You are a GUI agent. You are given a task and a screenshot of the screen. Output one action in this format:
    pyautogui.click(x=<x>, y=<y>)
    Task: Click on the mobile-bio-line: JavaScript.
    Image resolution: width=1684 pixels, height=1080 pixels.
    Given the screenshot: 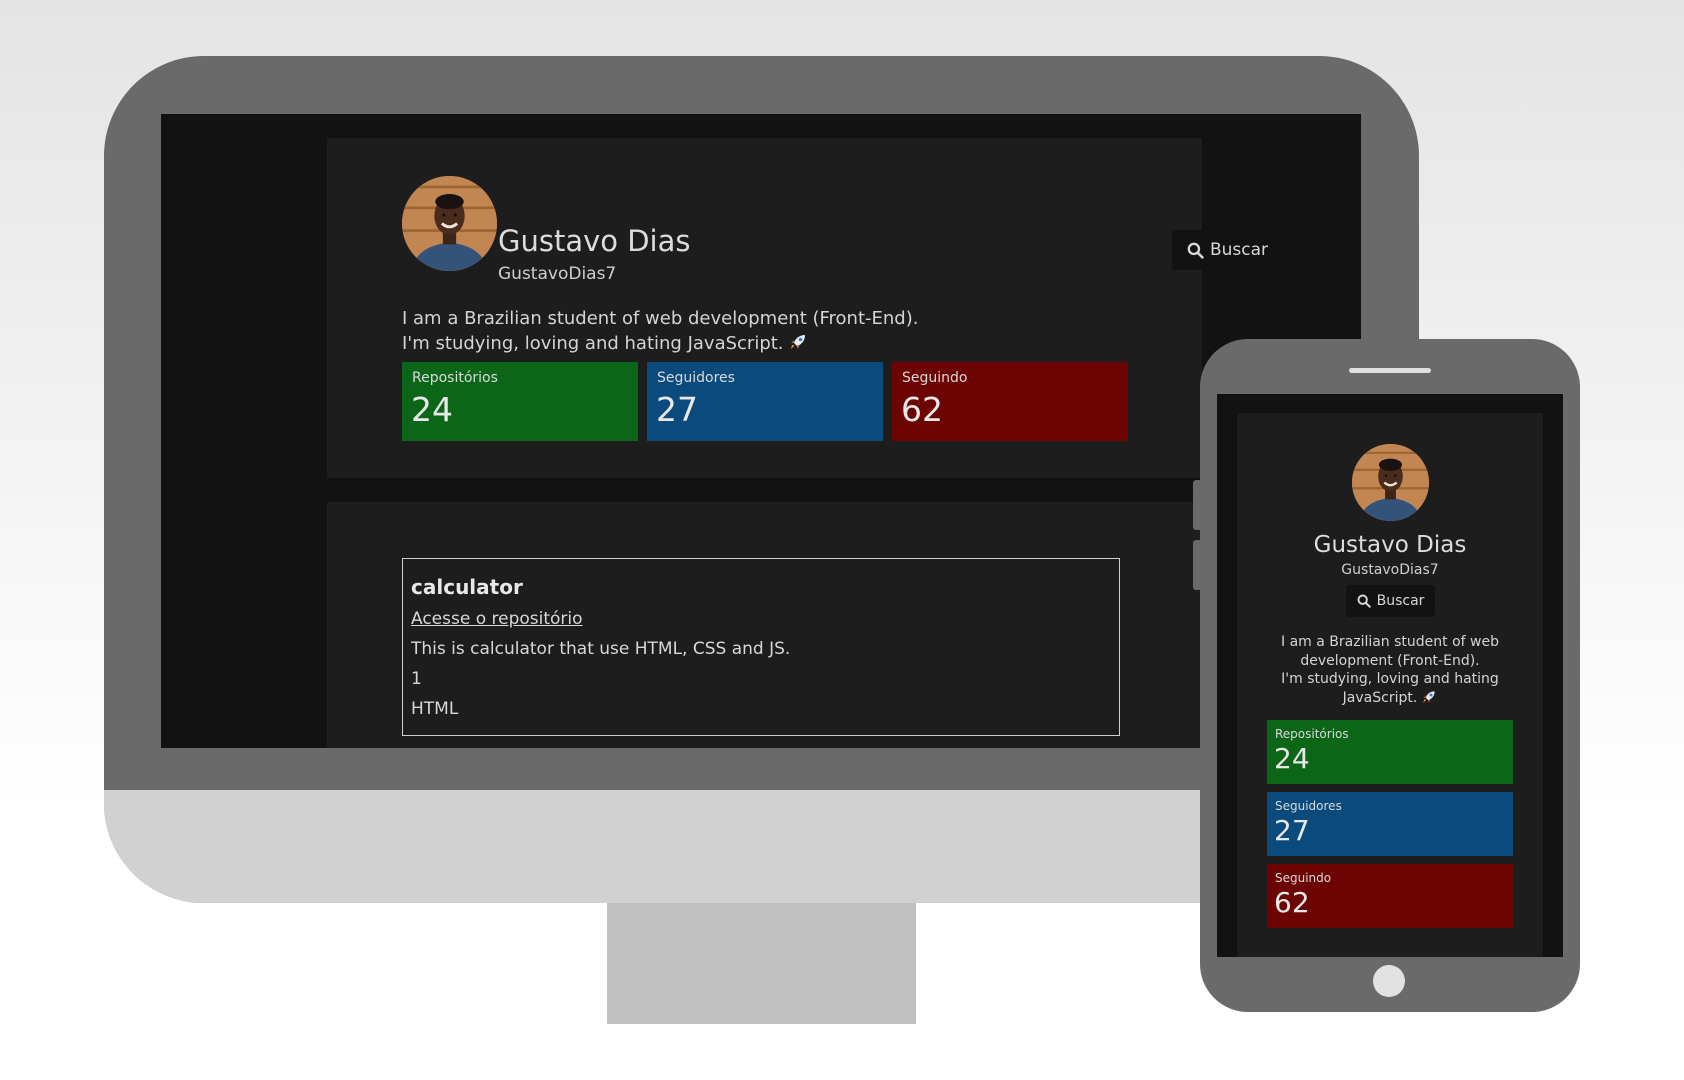 What is the action you would take?
    pyautogui.click(x=1380, y=697)
    